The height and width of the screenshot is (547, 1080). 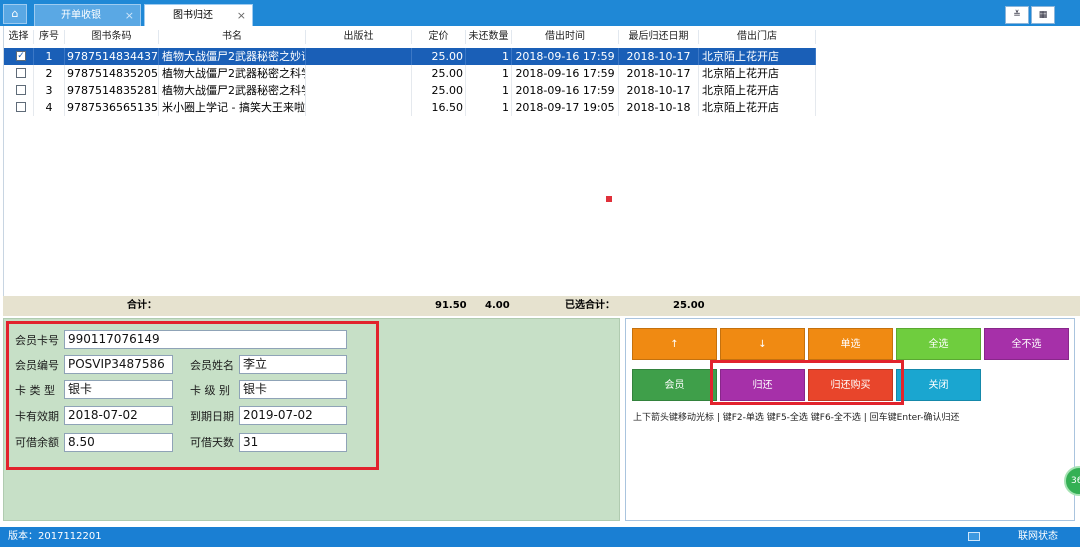 What do you see at coordinates (212, 442) in the screenshot?
I see `borrow-days-label: 可借天数` at bounding box center [212, 442].